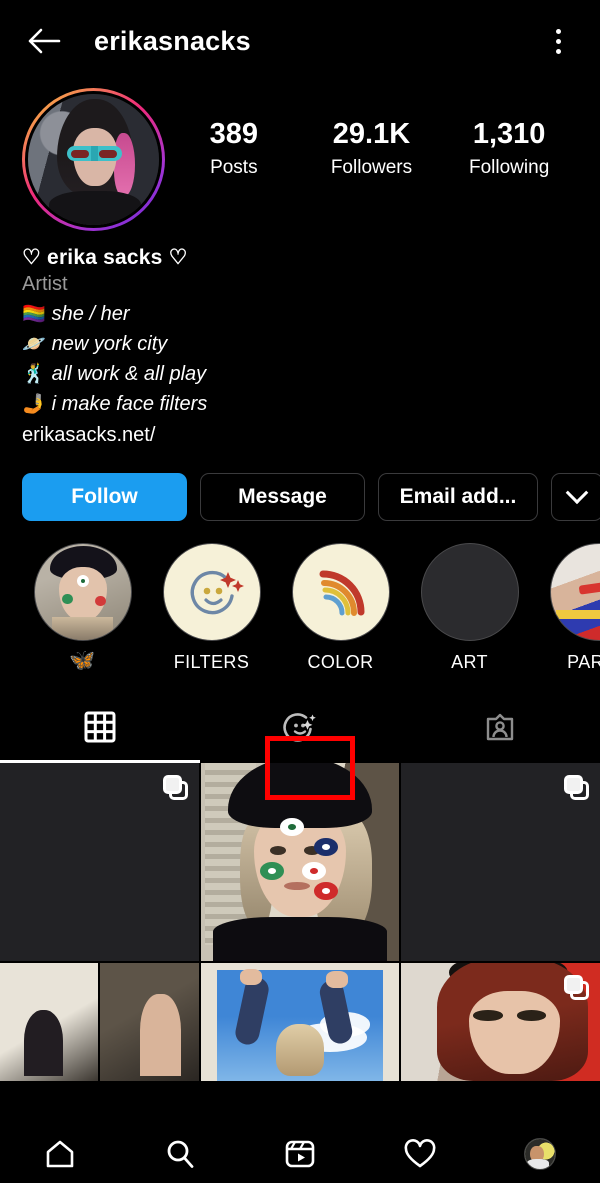 The width and height of the screenshot is (600, 1183). I want to click on follow-button: Follow, so click(104, 497).